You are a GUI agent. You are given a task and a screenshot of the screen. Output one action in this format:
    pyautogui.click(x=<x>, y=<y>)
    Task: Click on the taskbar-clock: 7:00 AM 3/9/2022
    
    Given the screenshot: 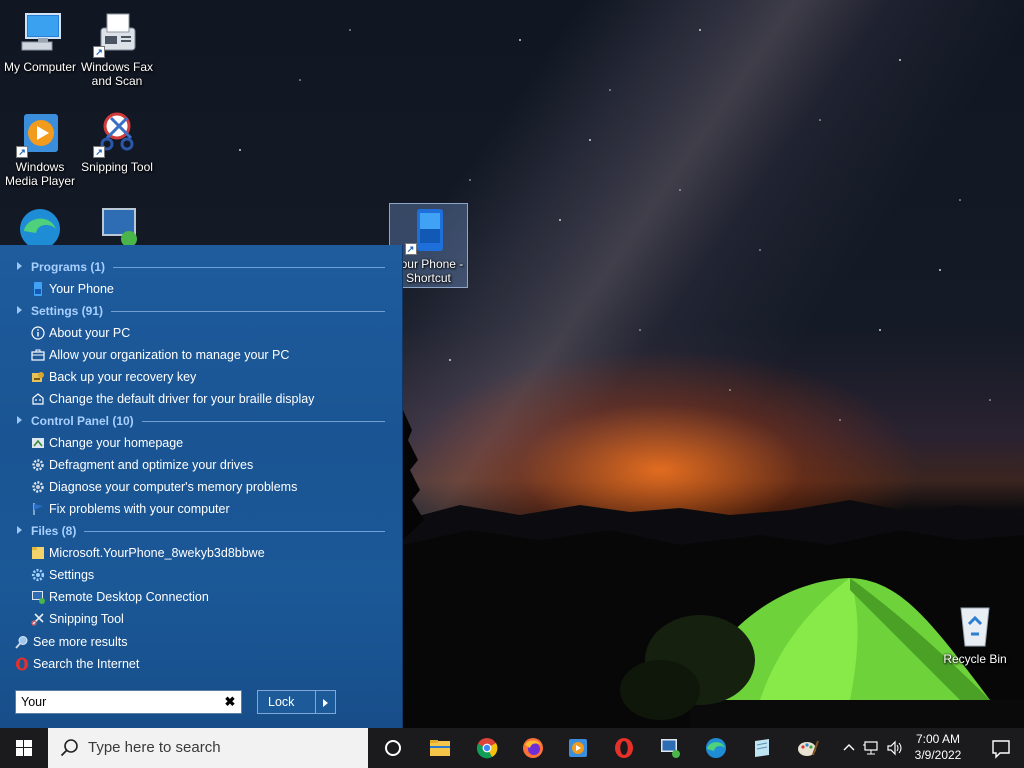 What is the action you would take?
    pyautogui.click(x=938, y=747)
    